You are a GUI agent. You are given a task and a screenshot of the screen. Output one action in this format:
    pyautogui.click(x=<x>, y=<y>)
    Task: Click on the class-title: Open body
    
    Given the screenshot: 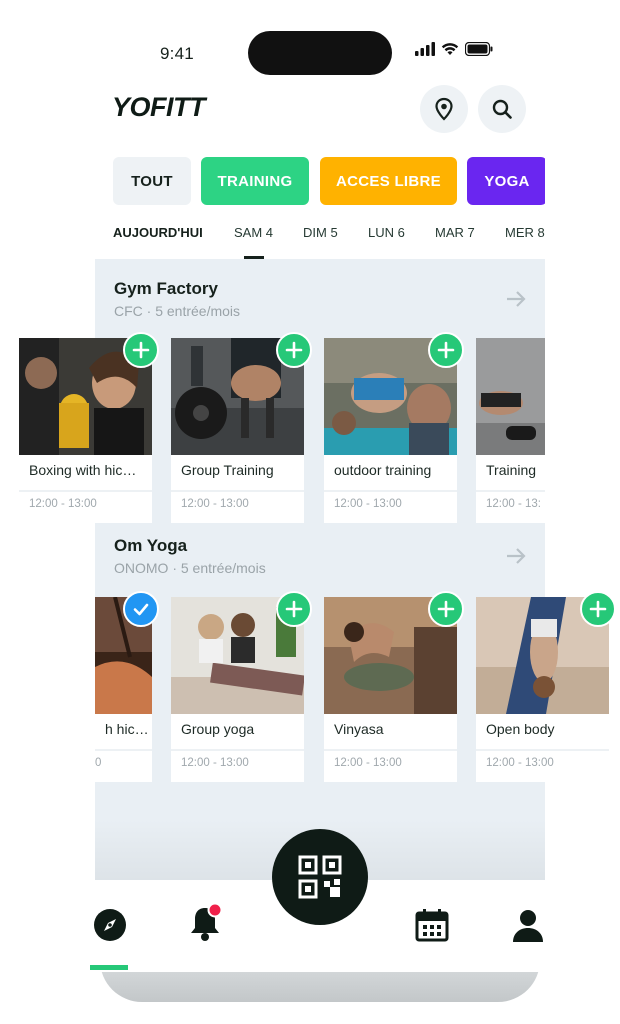 What is the action you would take?
    pyautogui.click(x=520, y=729)
    